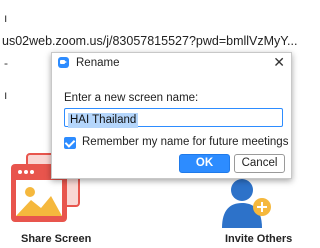 This screenshot has height=248, width=320. What do you see at coordinates (6, 95) in the screenshot?
I see `background-fragment-3: ı` at bounding box center [6, 95].